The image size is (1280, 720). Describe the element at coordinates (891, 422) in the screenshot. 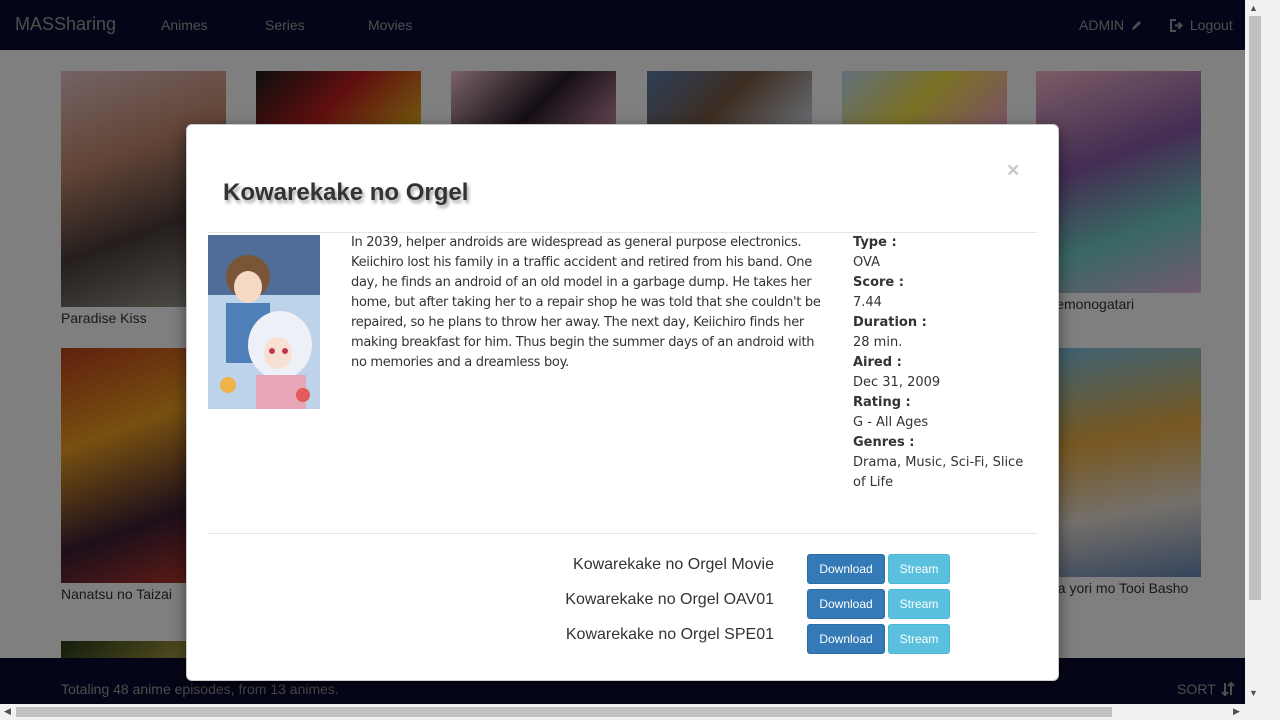

I see `rating-value: G - All Ages` at that location.